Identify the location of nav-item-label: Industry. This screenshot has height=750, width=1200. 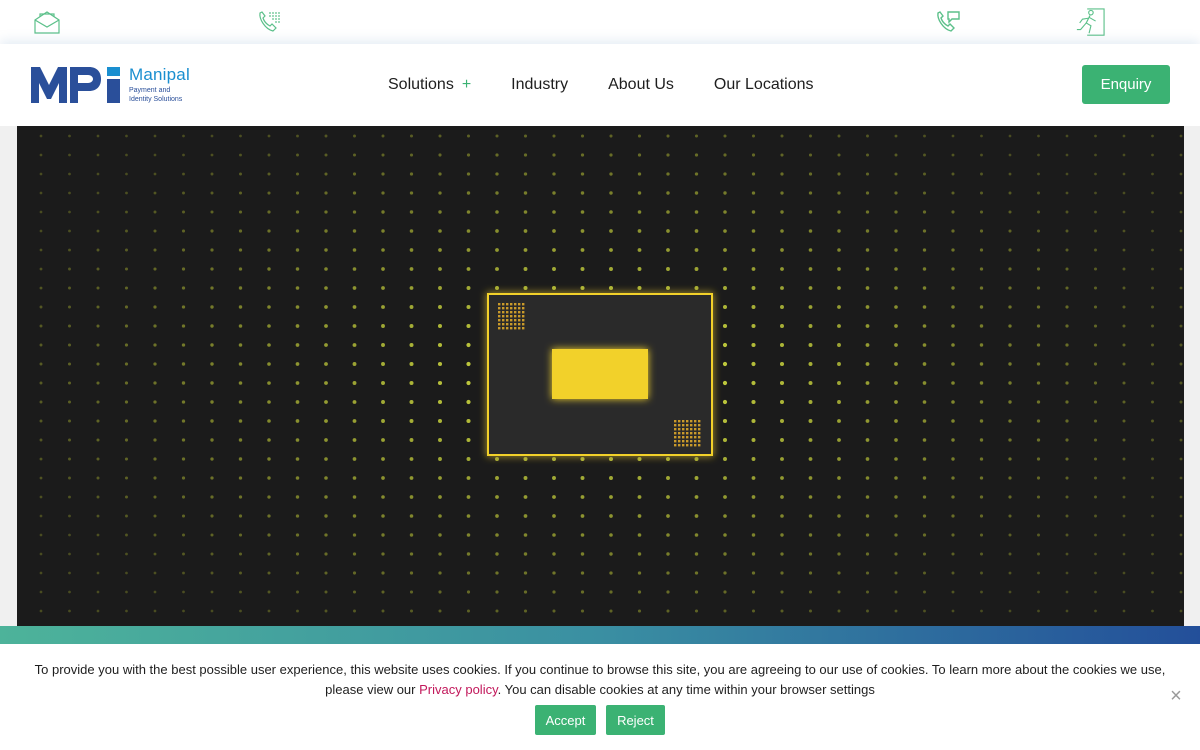
(540, 84).